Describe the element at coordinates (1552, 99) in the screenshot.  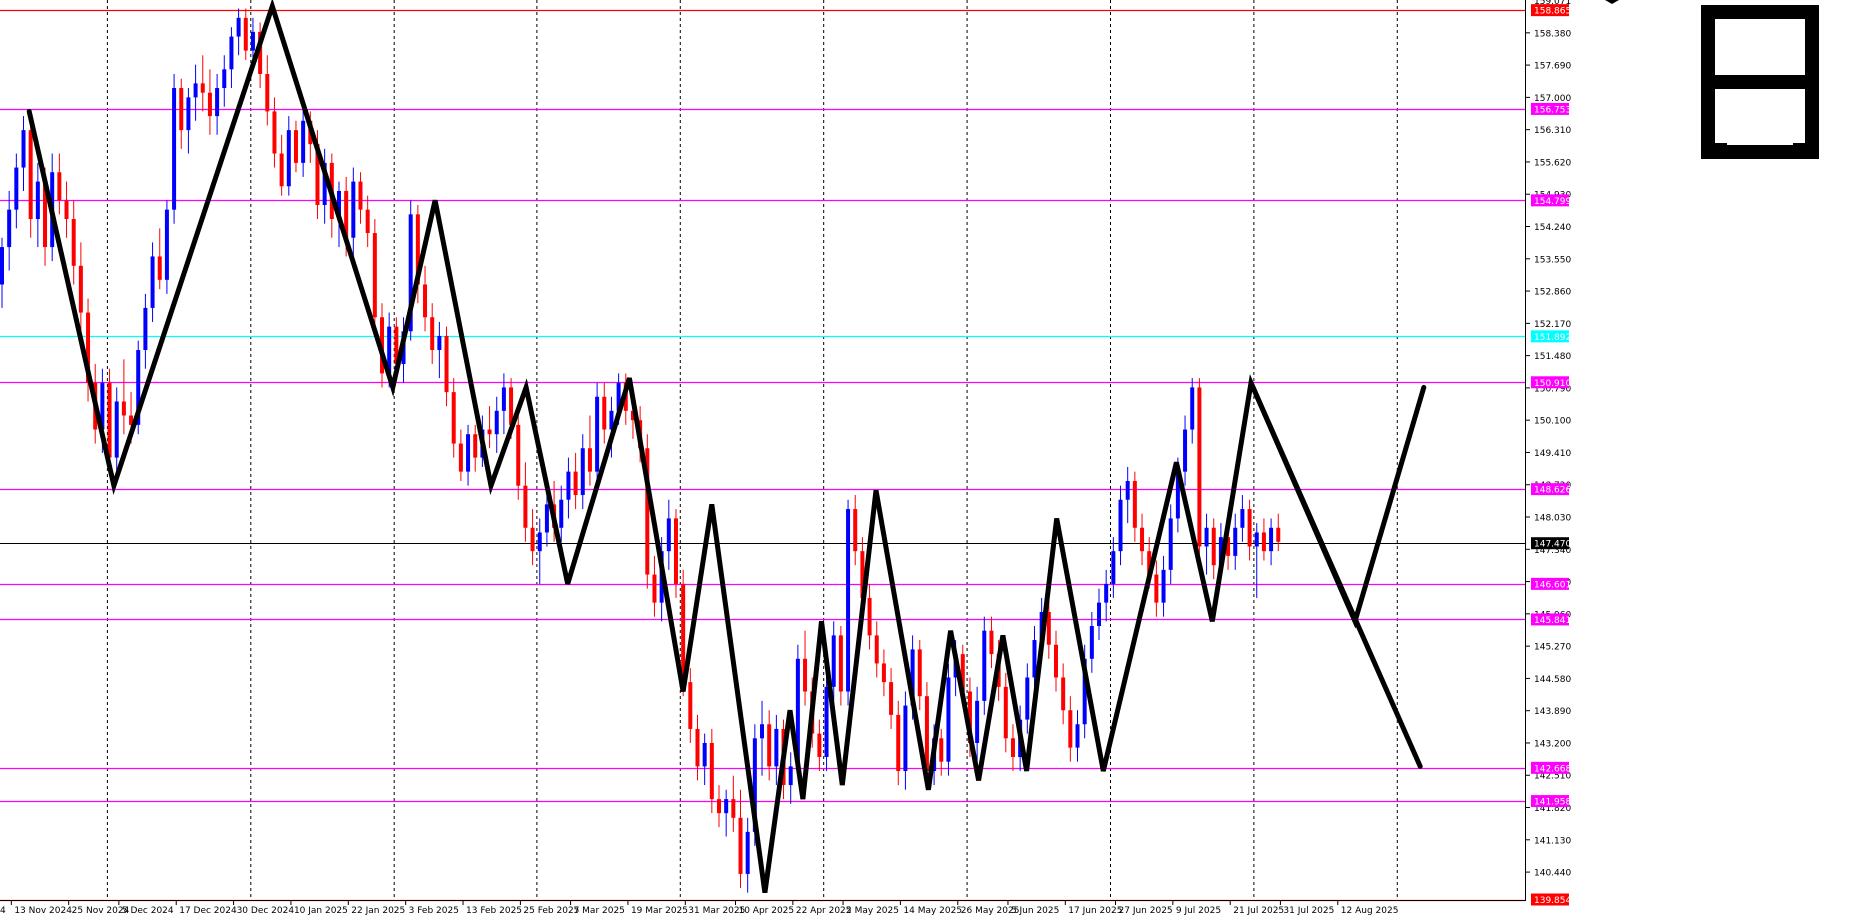
I see `y-tick-label: 157.000` at that location.